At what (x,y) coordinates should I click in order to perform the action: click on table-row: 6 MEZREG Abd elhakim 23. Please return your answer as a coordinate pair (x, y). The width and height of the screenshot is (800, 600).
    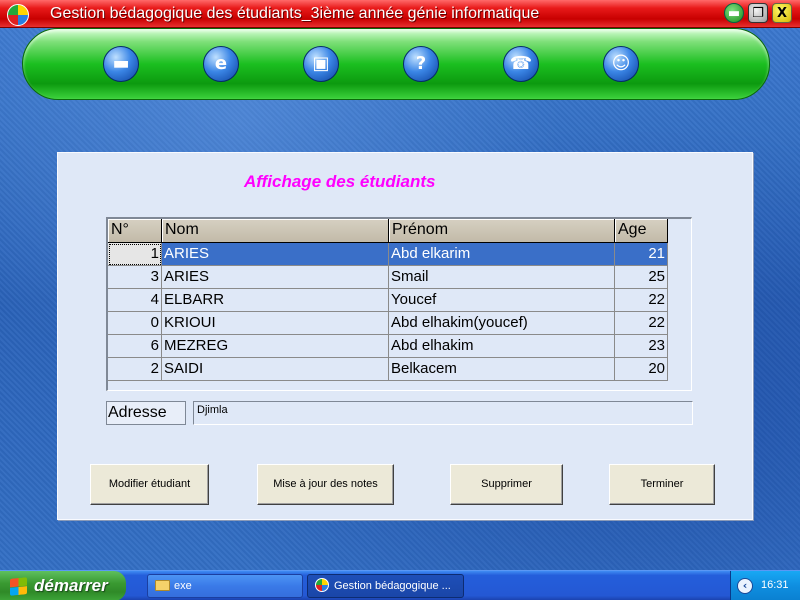
    Looking at the image, I should click on (388, 346).